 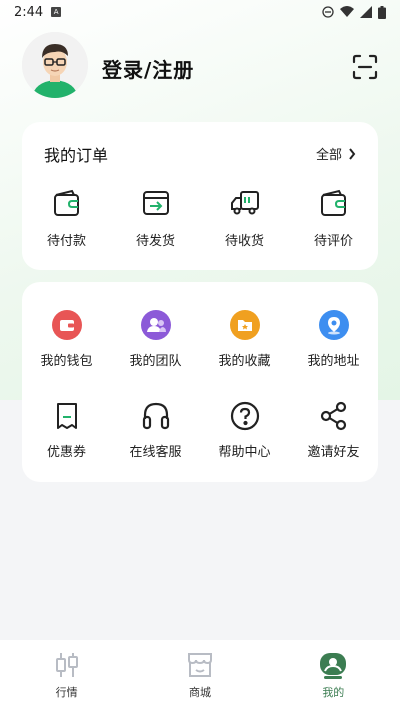 I want to click on tool-help-label: 帮助中心, so click(x=244, y=452).